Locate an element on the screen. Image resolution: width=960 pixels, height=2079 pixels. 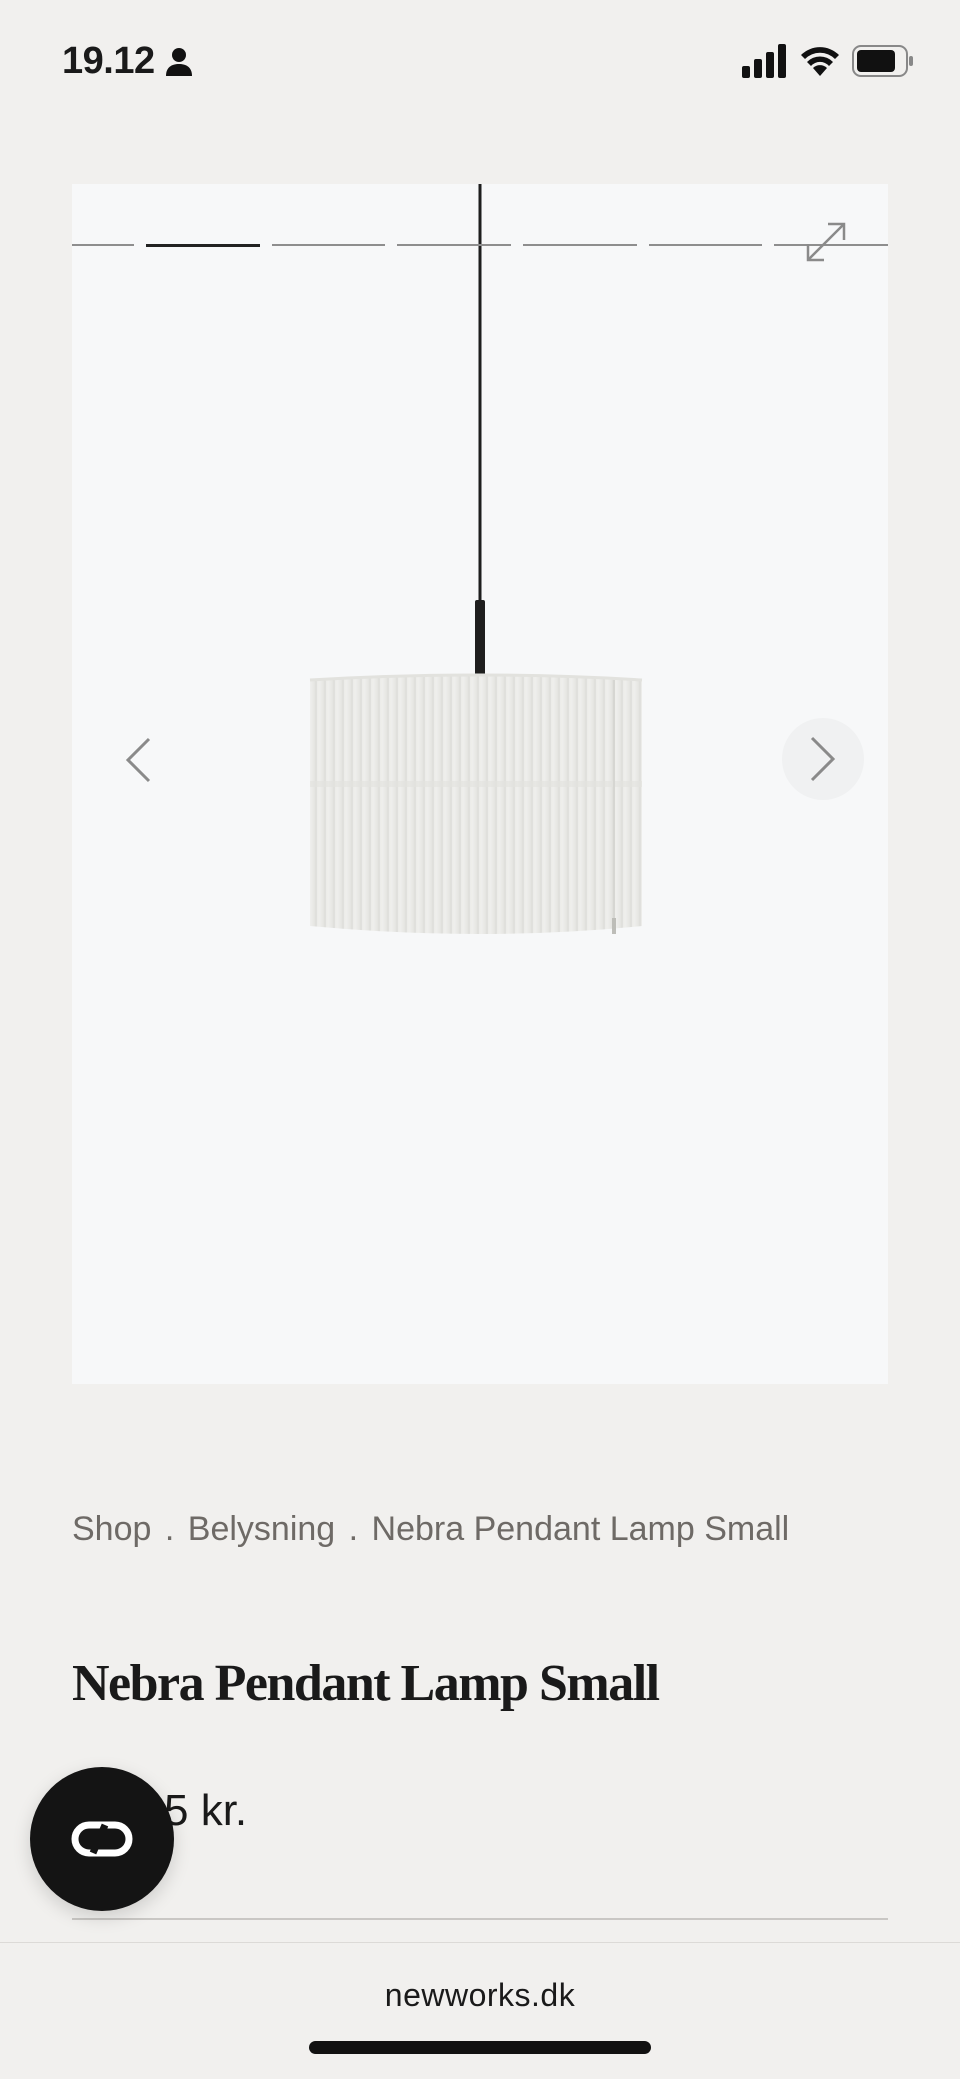
breadcrumb-belysning: Belysning is located at coordinates (261, 1529).